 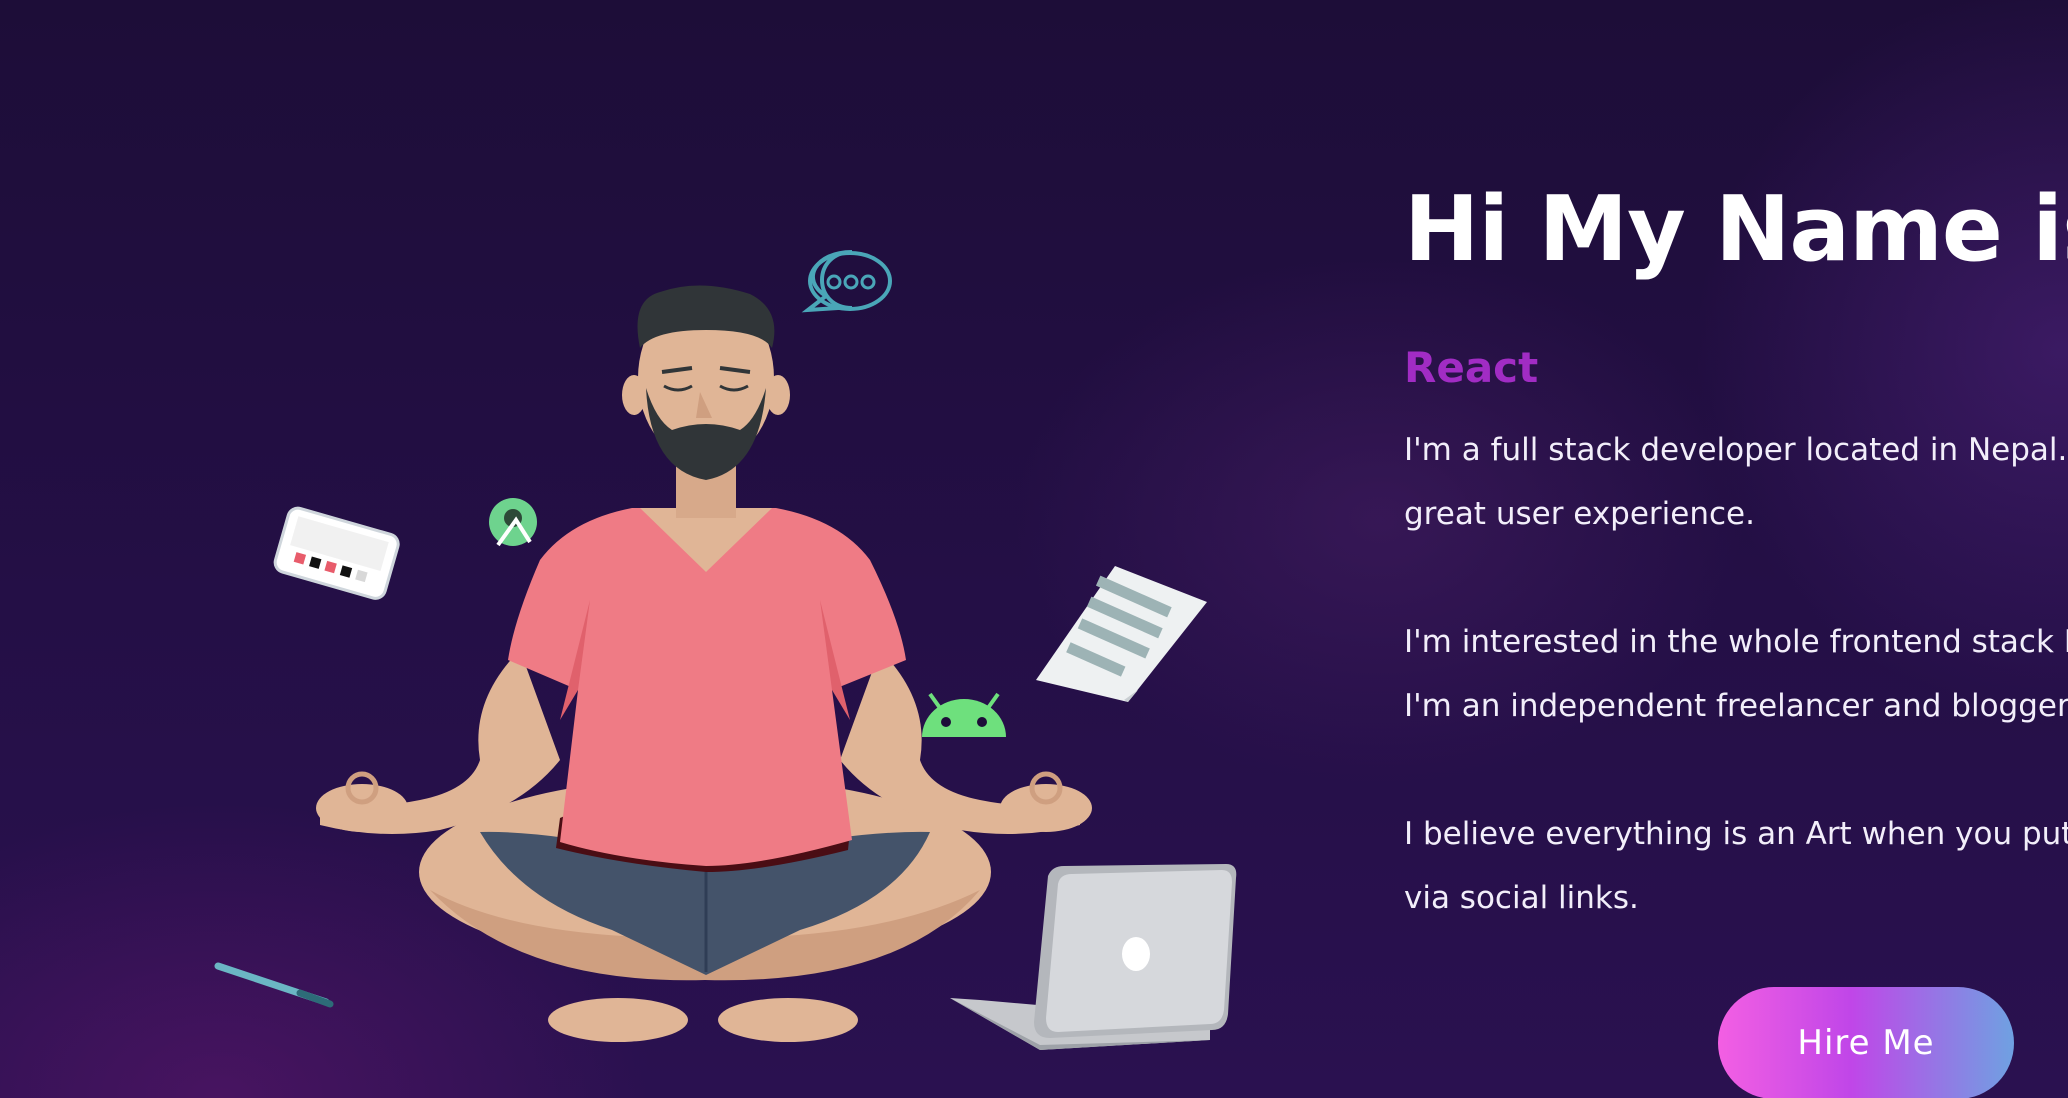 I want to click on android-icon, so click(x=964, y=714).